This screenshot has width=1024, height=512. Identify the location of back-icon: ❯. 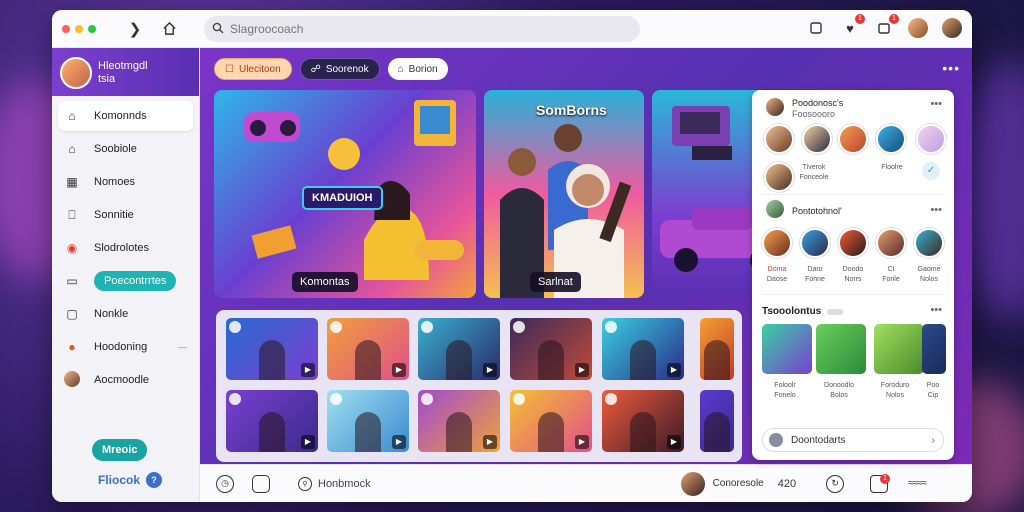
(135, 29).